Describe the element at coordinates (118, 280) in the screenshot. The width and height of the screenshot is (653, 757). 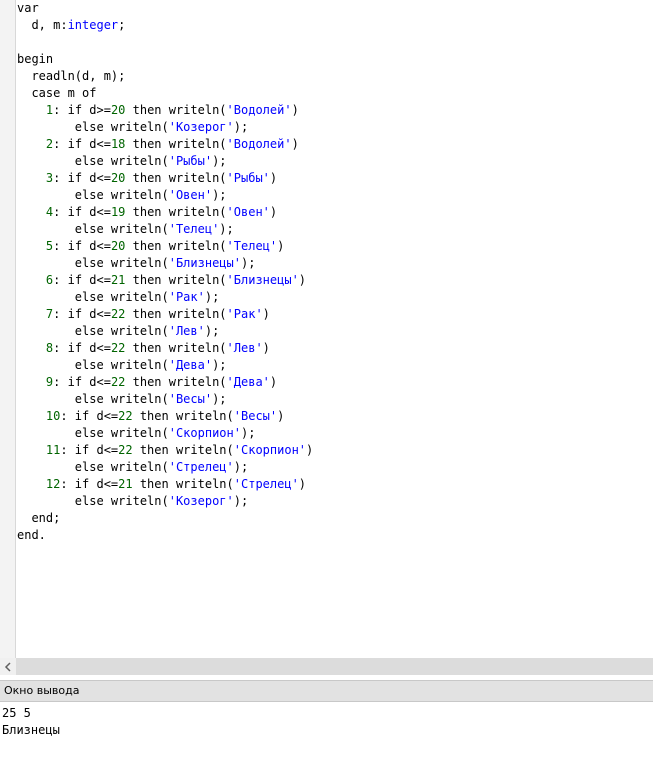
I see `code-token: 21` at that location.